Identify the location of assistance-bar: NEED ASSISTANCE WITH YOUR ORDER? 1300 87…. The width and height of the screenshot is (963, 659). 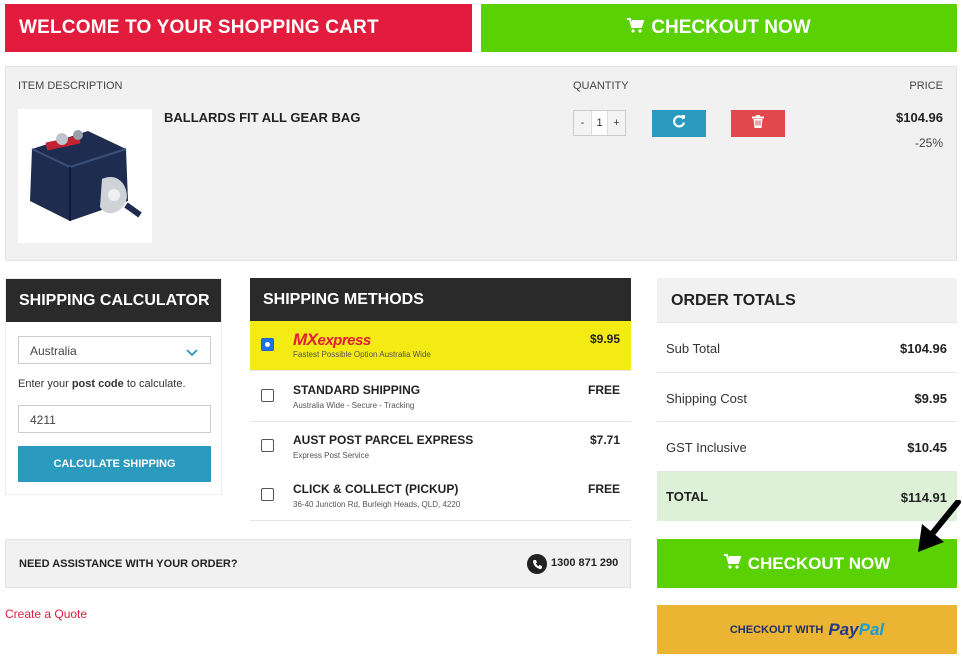
(318, 563).